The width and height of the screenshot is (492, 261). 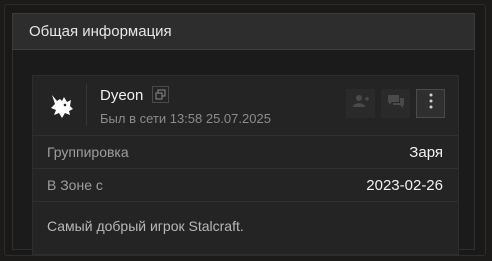 What do you see at coordinates (86, 105) in the screenshot?
I see `divider` at bounding box center [86, 105].